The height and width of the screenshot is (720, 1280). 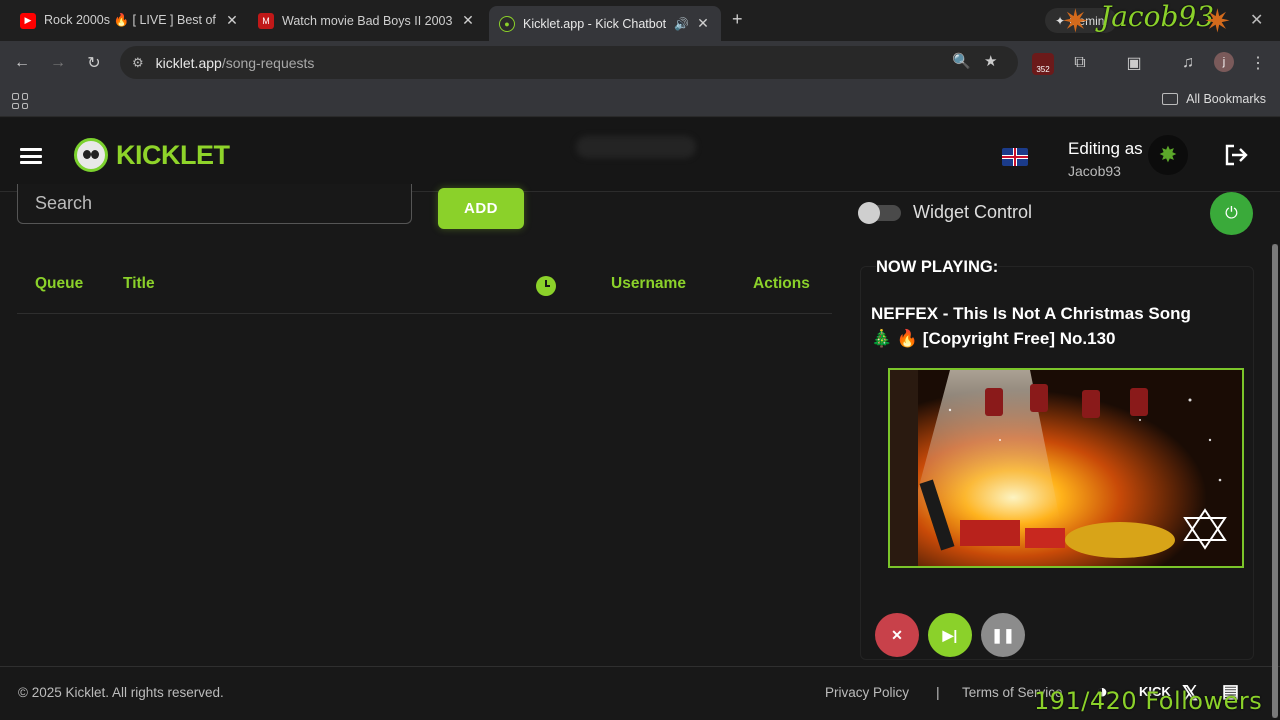 I want to click on now-playing-title-line2: 🎄 🔥 [Copyright Free] No.130, so click(x=993, y=338).